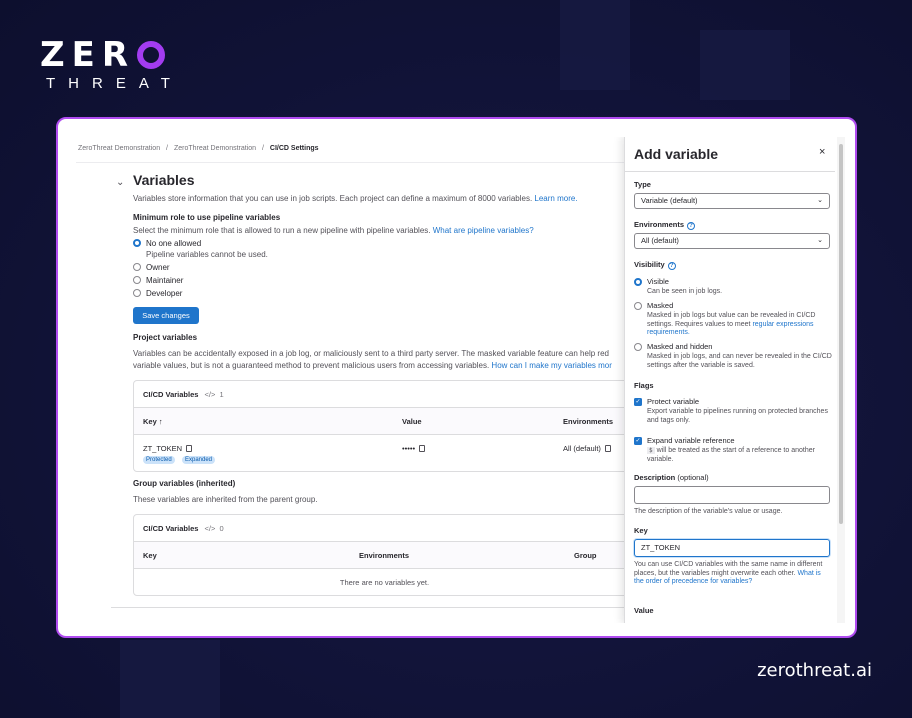 The height and width of the screenshot is (718, 912). What do you see at coordinates (732, 548) in the screenshot?
I see `key-input: ZT_TOKEN` at bounding box center [732, 548].